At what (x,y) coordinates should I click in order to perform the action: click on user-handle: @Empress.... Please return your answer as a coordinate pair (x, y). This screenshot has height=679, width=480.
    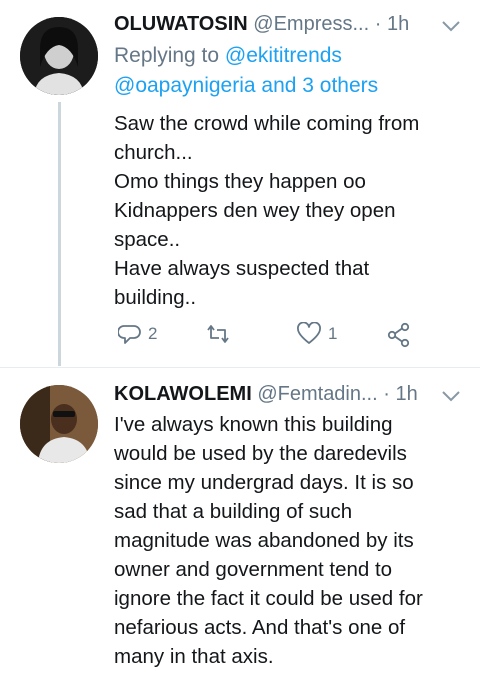
    Looking at the image, I should click on (311, 24).